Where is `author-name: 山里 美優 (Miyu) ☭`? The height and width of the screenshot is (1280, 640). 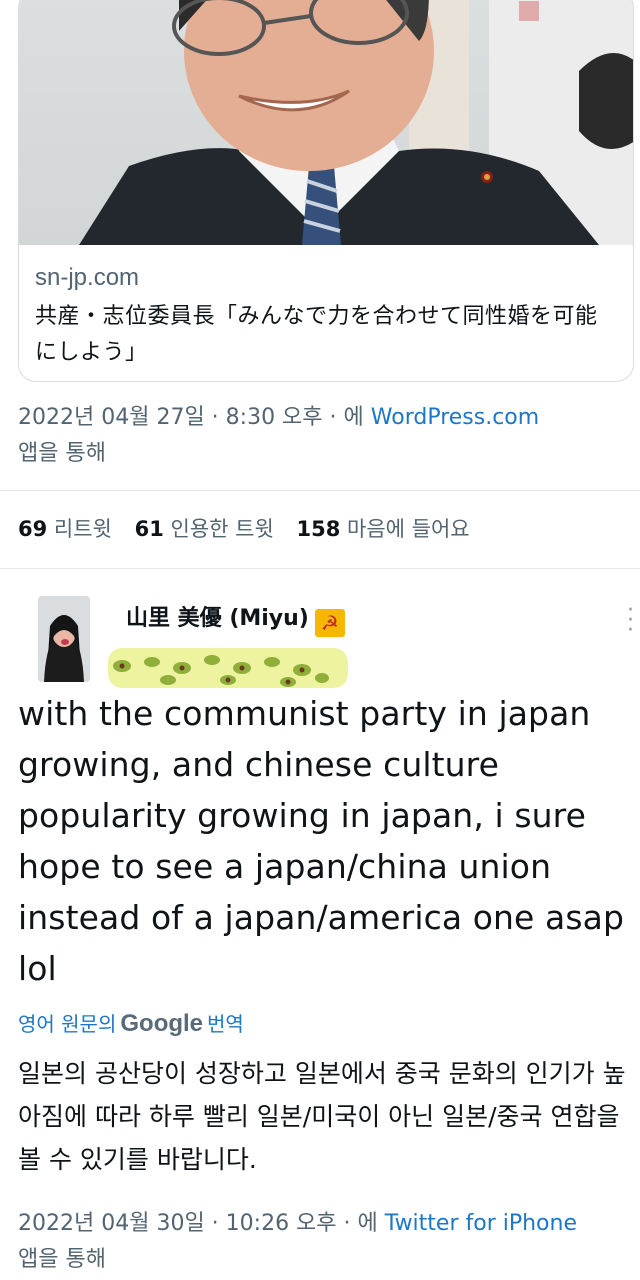
author-name: 山里 美優 (Miyu) ☭ is located at coordinates (235, 618).